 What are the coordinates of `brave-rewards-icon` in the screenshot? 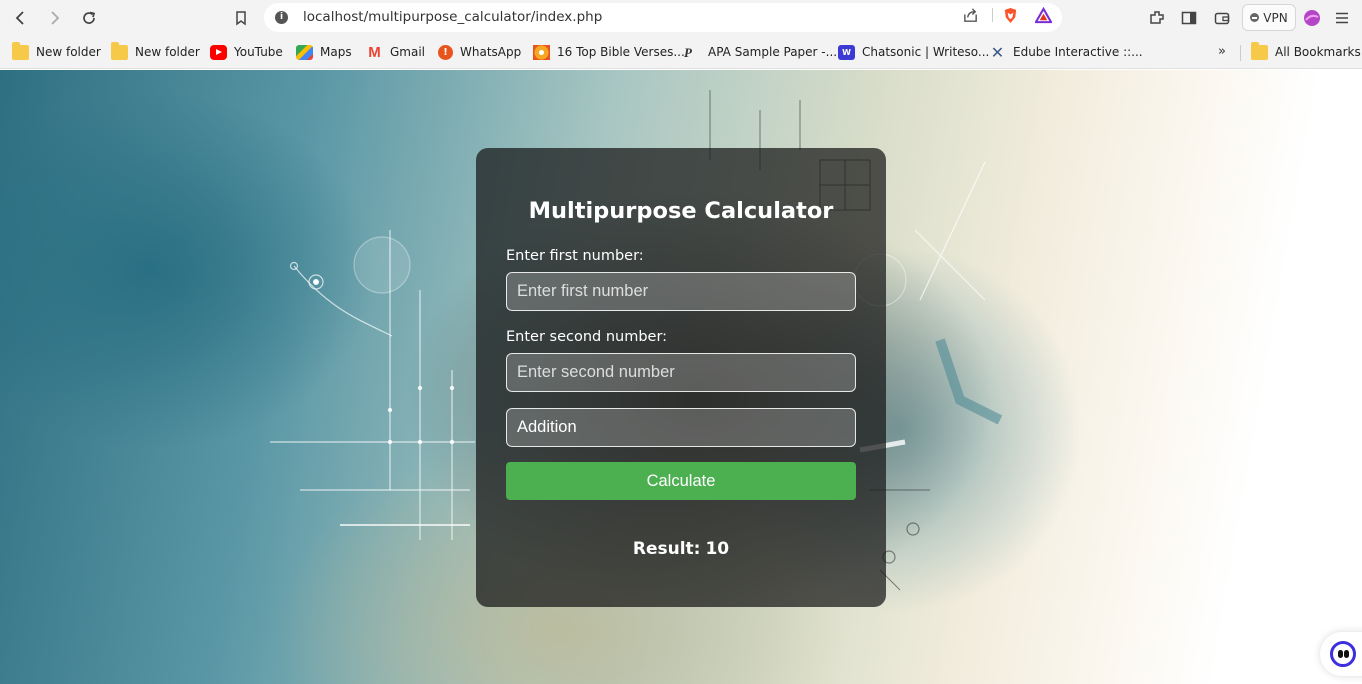 It's located at (1043, 15).